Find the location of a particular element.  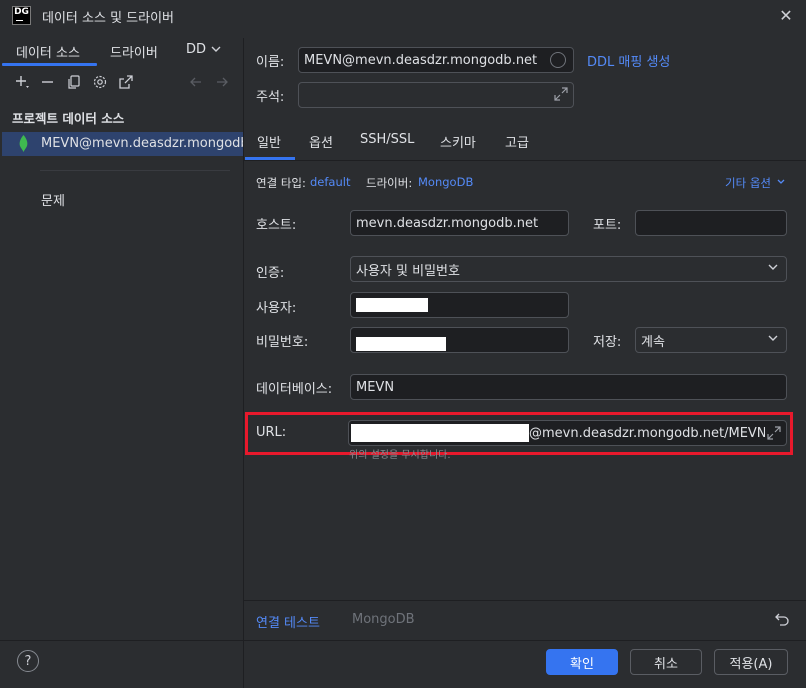

driver-name-text: MongoDB is located at coordinates (383, 619).